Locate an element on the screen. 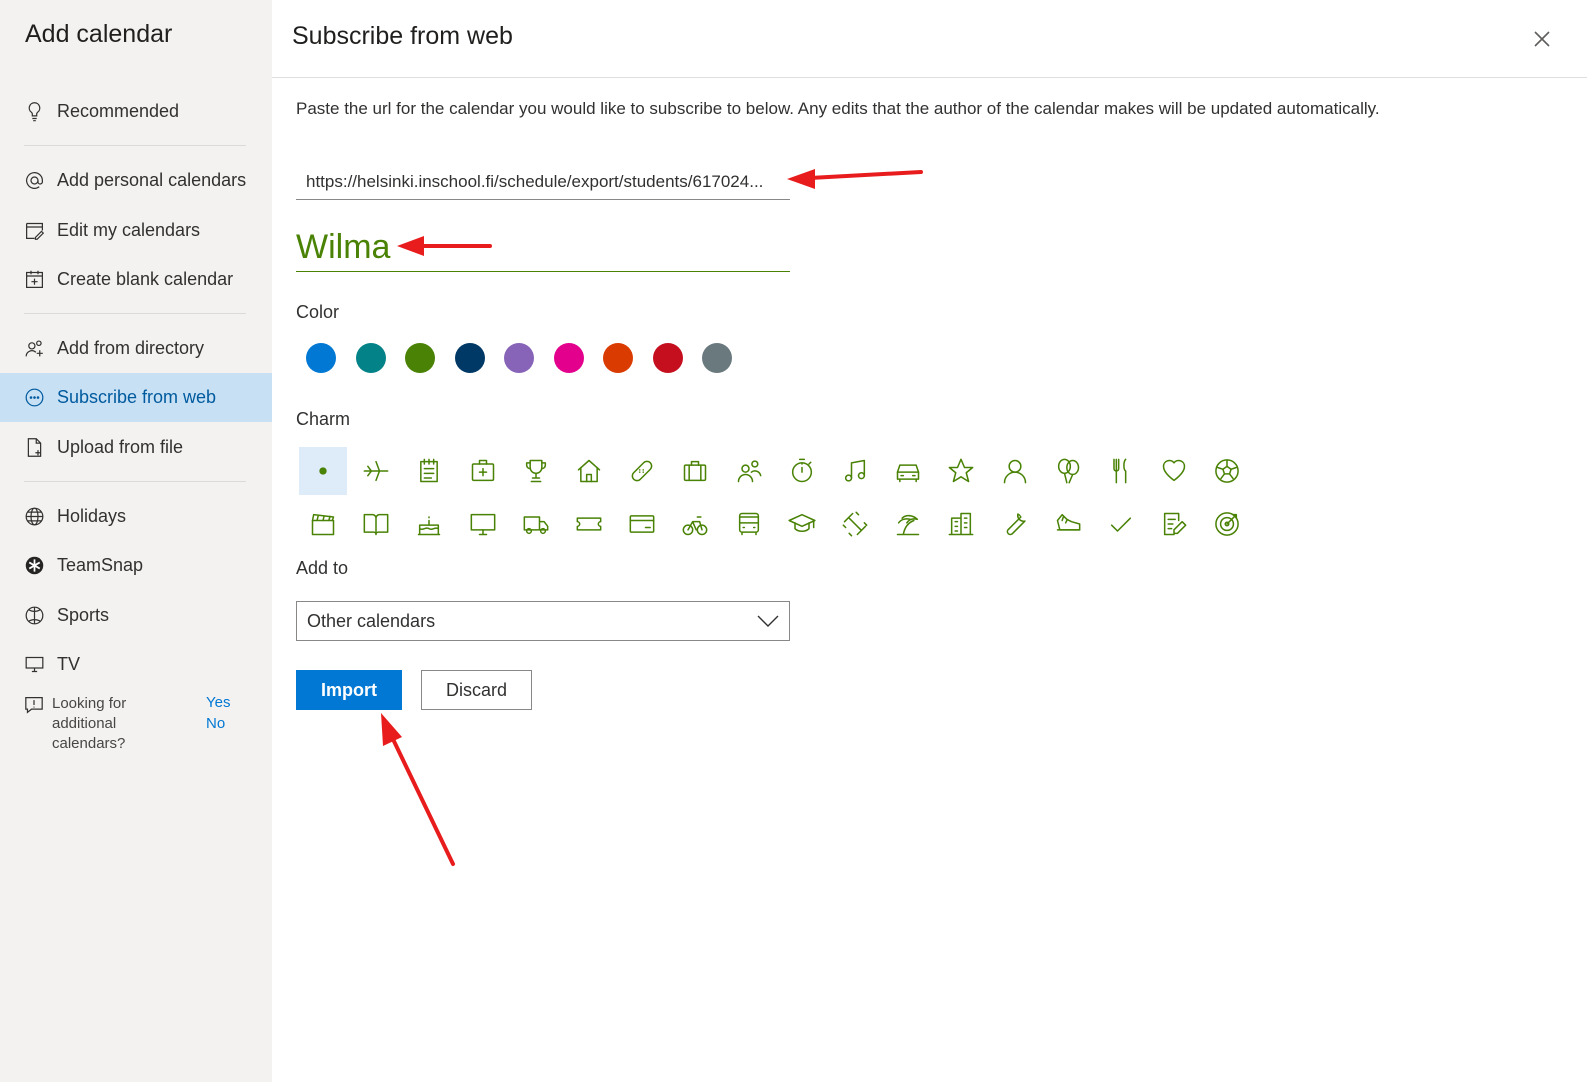  sidebar-item-edit-calendars: Edit my calendars is located at coordinates (136, 230).